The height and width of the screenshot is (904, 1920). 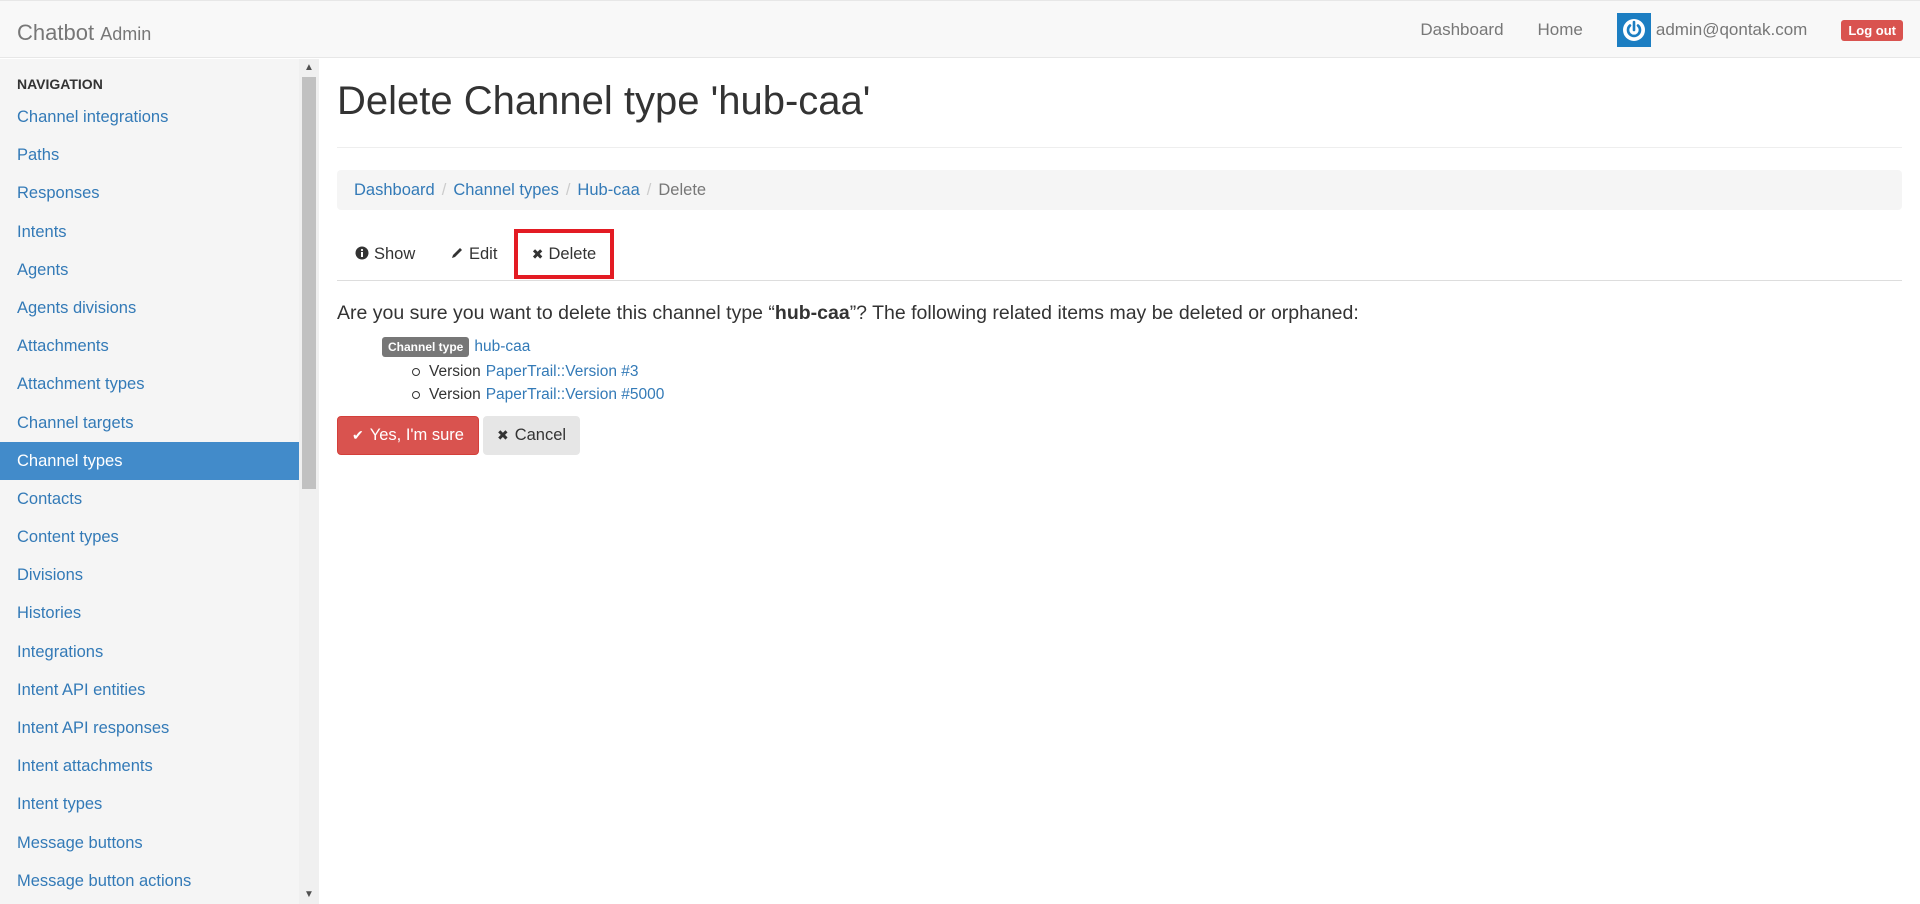 I want to click on cancel-button: ✖ Cancel, so click(x=531, y=435).